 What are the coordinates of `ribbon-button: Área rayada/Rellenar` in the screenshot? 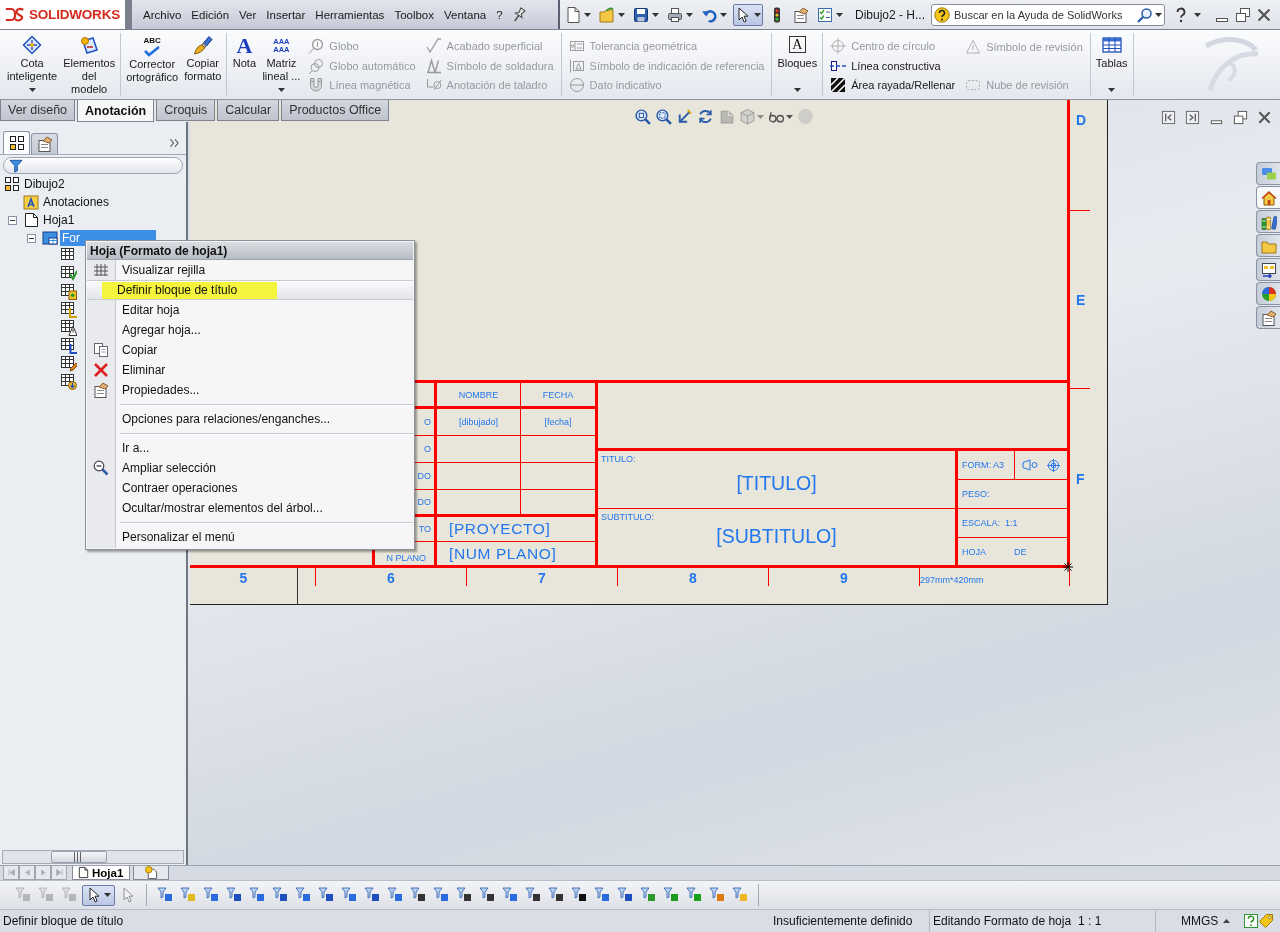 It's located at (893, 85).